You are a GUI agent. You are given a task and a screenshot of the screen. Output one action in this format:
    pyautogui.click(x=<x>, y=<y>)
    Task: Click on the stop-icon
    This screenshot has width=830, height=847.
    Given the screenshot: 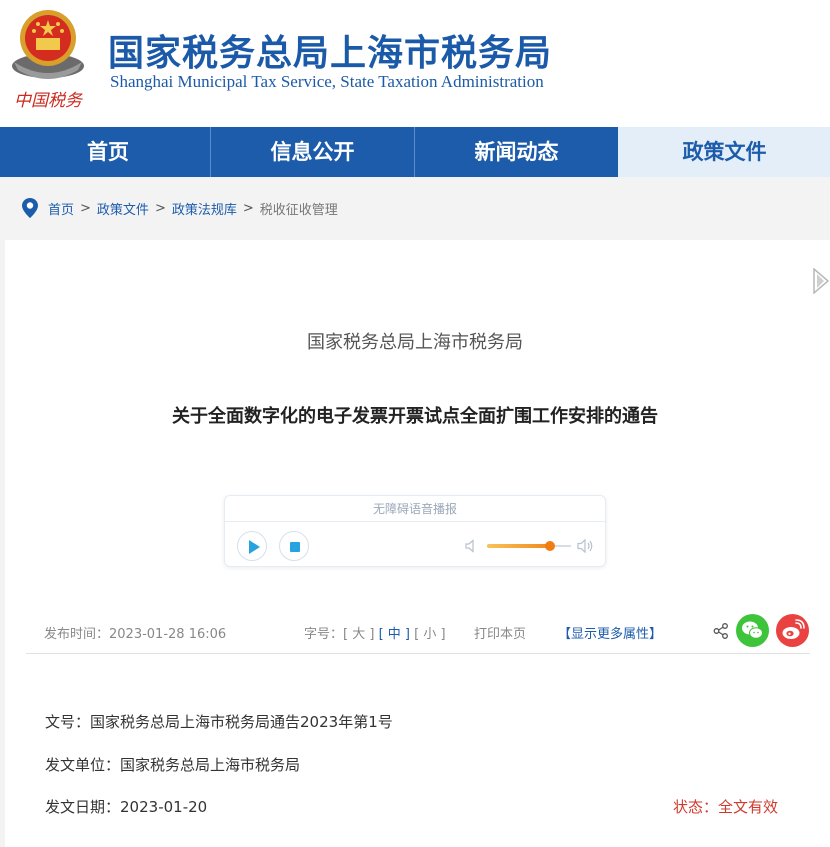 What is the action you would take?
    pyautogui.click(x=295, y=547)
    